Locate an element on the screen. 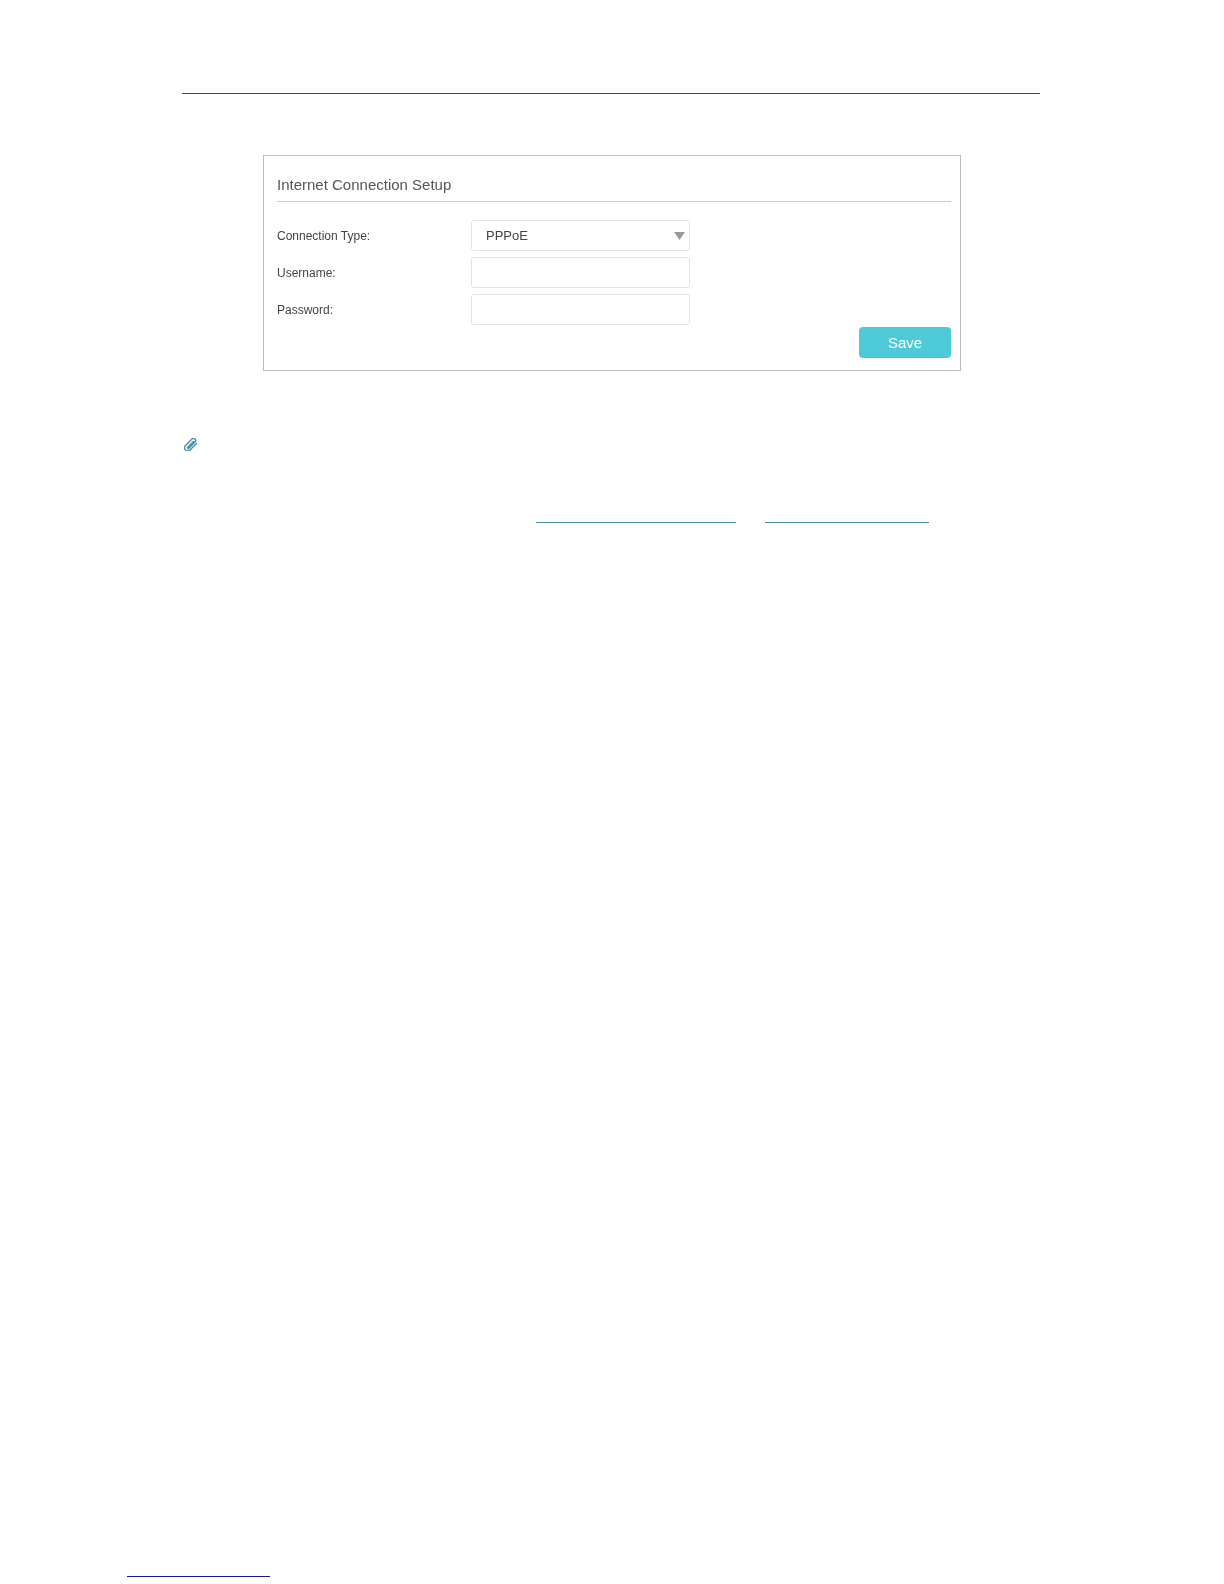  paperclip-icon is located at coordinates (191, 444).